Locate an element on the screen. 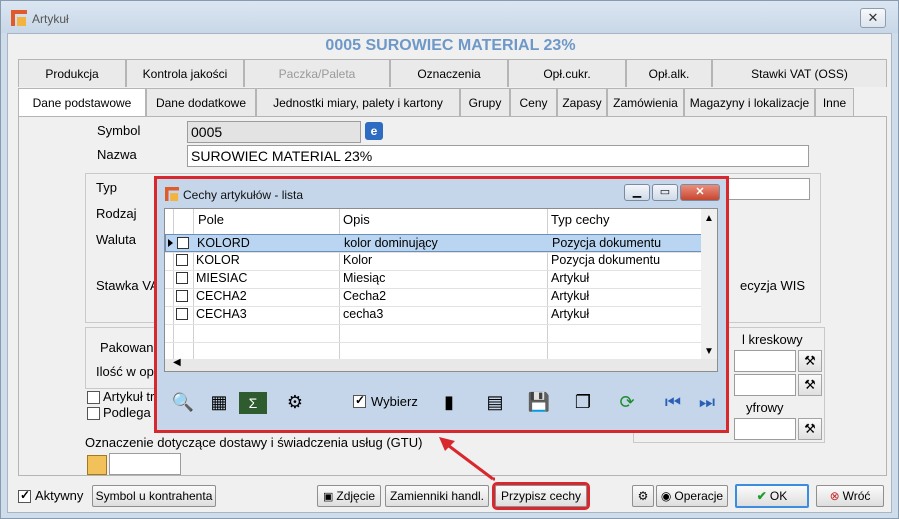 This screenshot has width=899, height=519. article-header: 0005 SUROWIEC MATERIAL 23% is located at coordinates (450, 45).